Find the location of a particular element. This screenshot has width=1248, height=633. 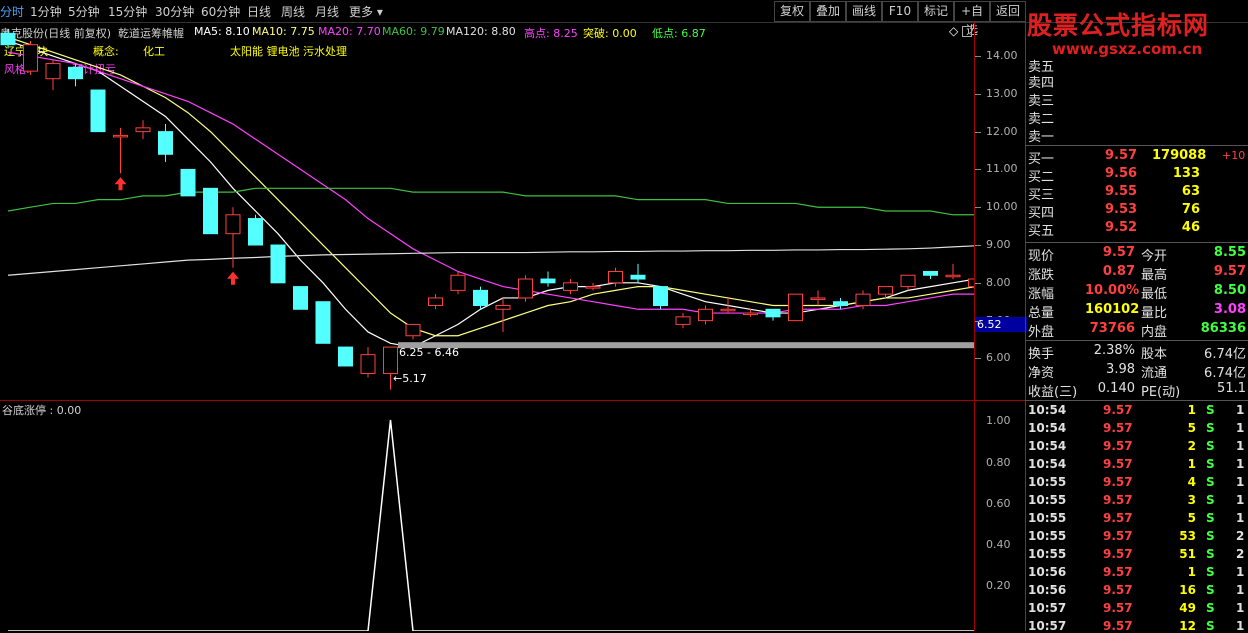

fund-label: 流通 is located at coordinates (1154, 373).